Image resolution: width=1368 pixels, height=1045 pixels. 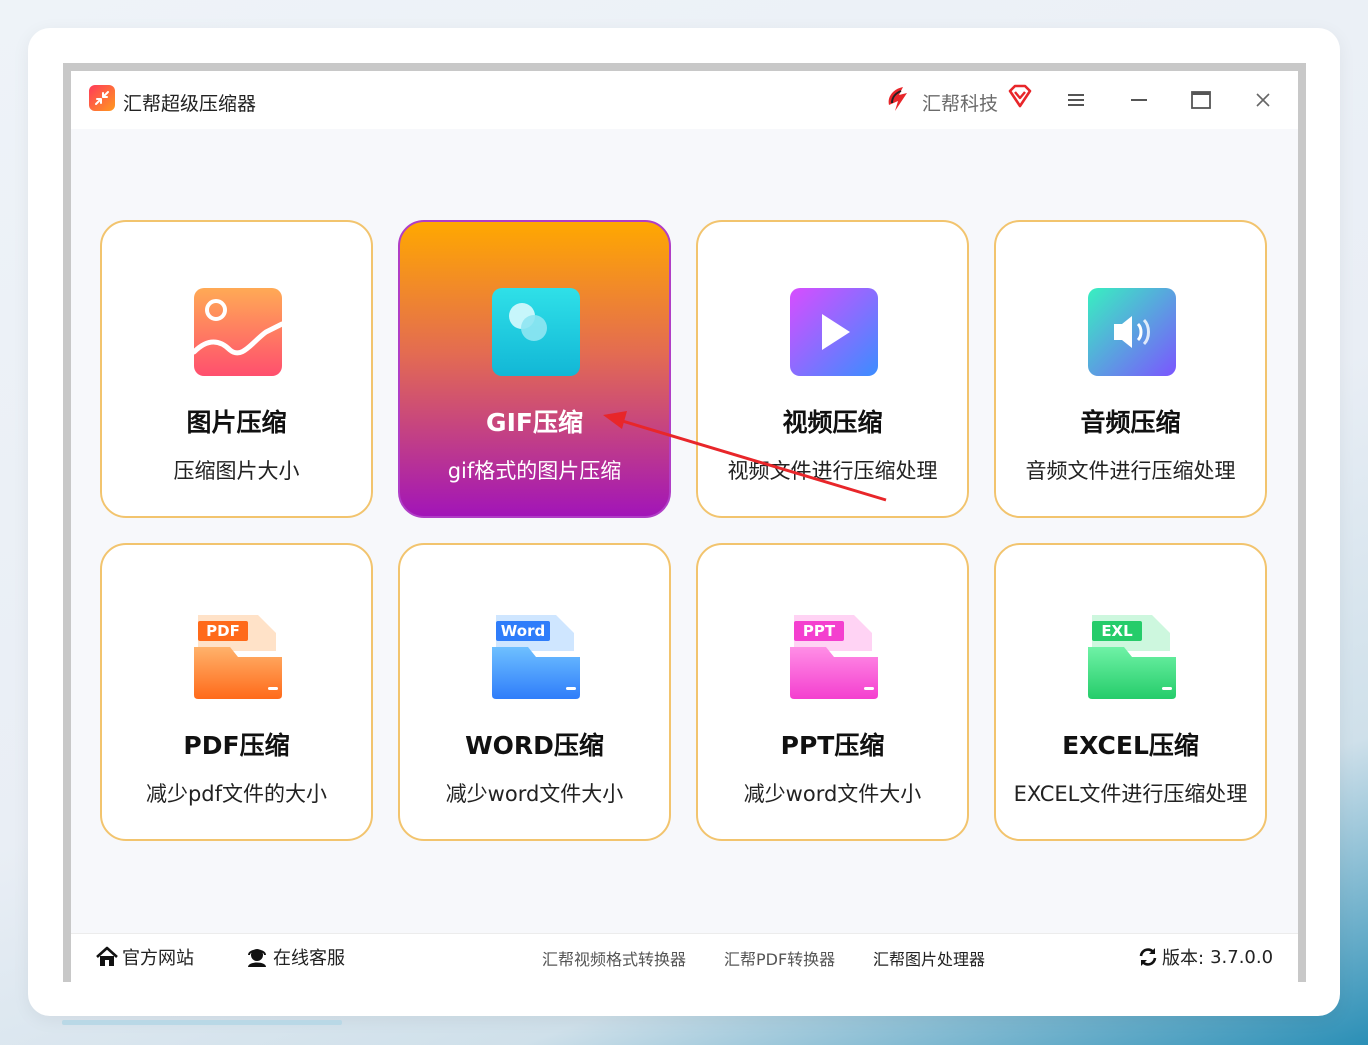 I want to click on version-label: 版本:, so click(x=1183, y=958).